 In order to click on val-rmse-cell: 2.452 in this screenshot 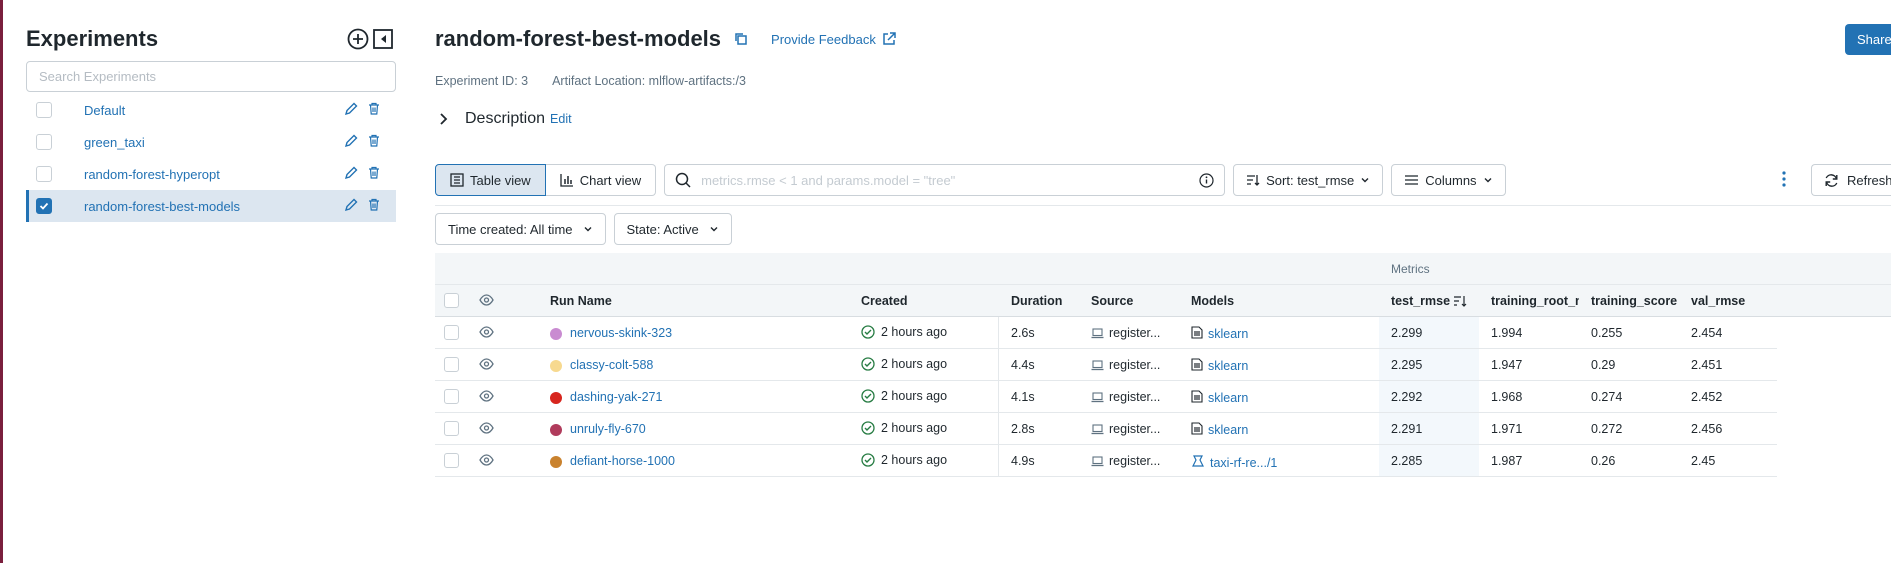, I will do `click(1707, 397)`.